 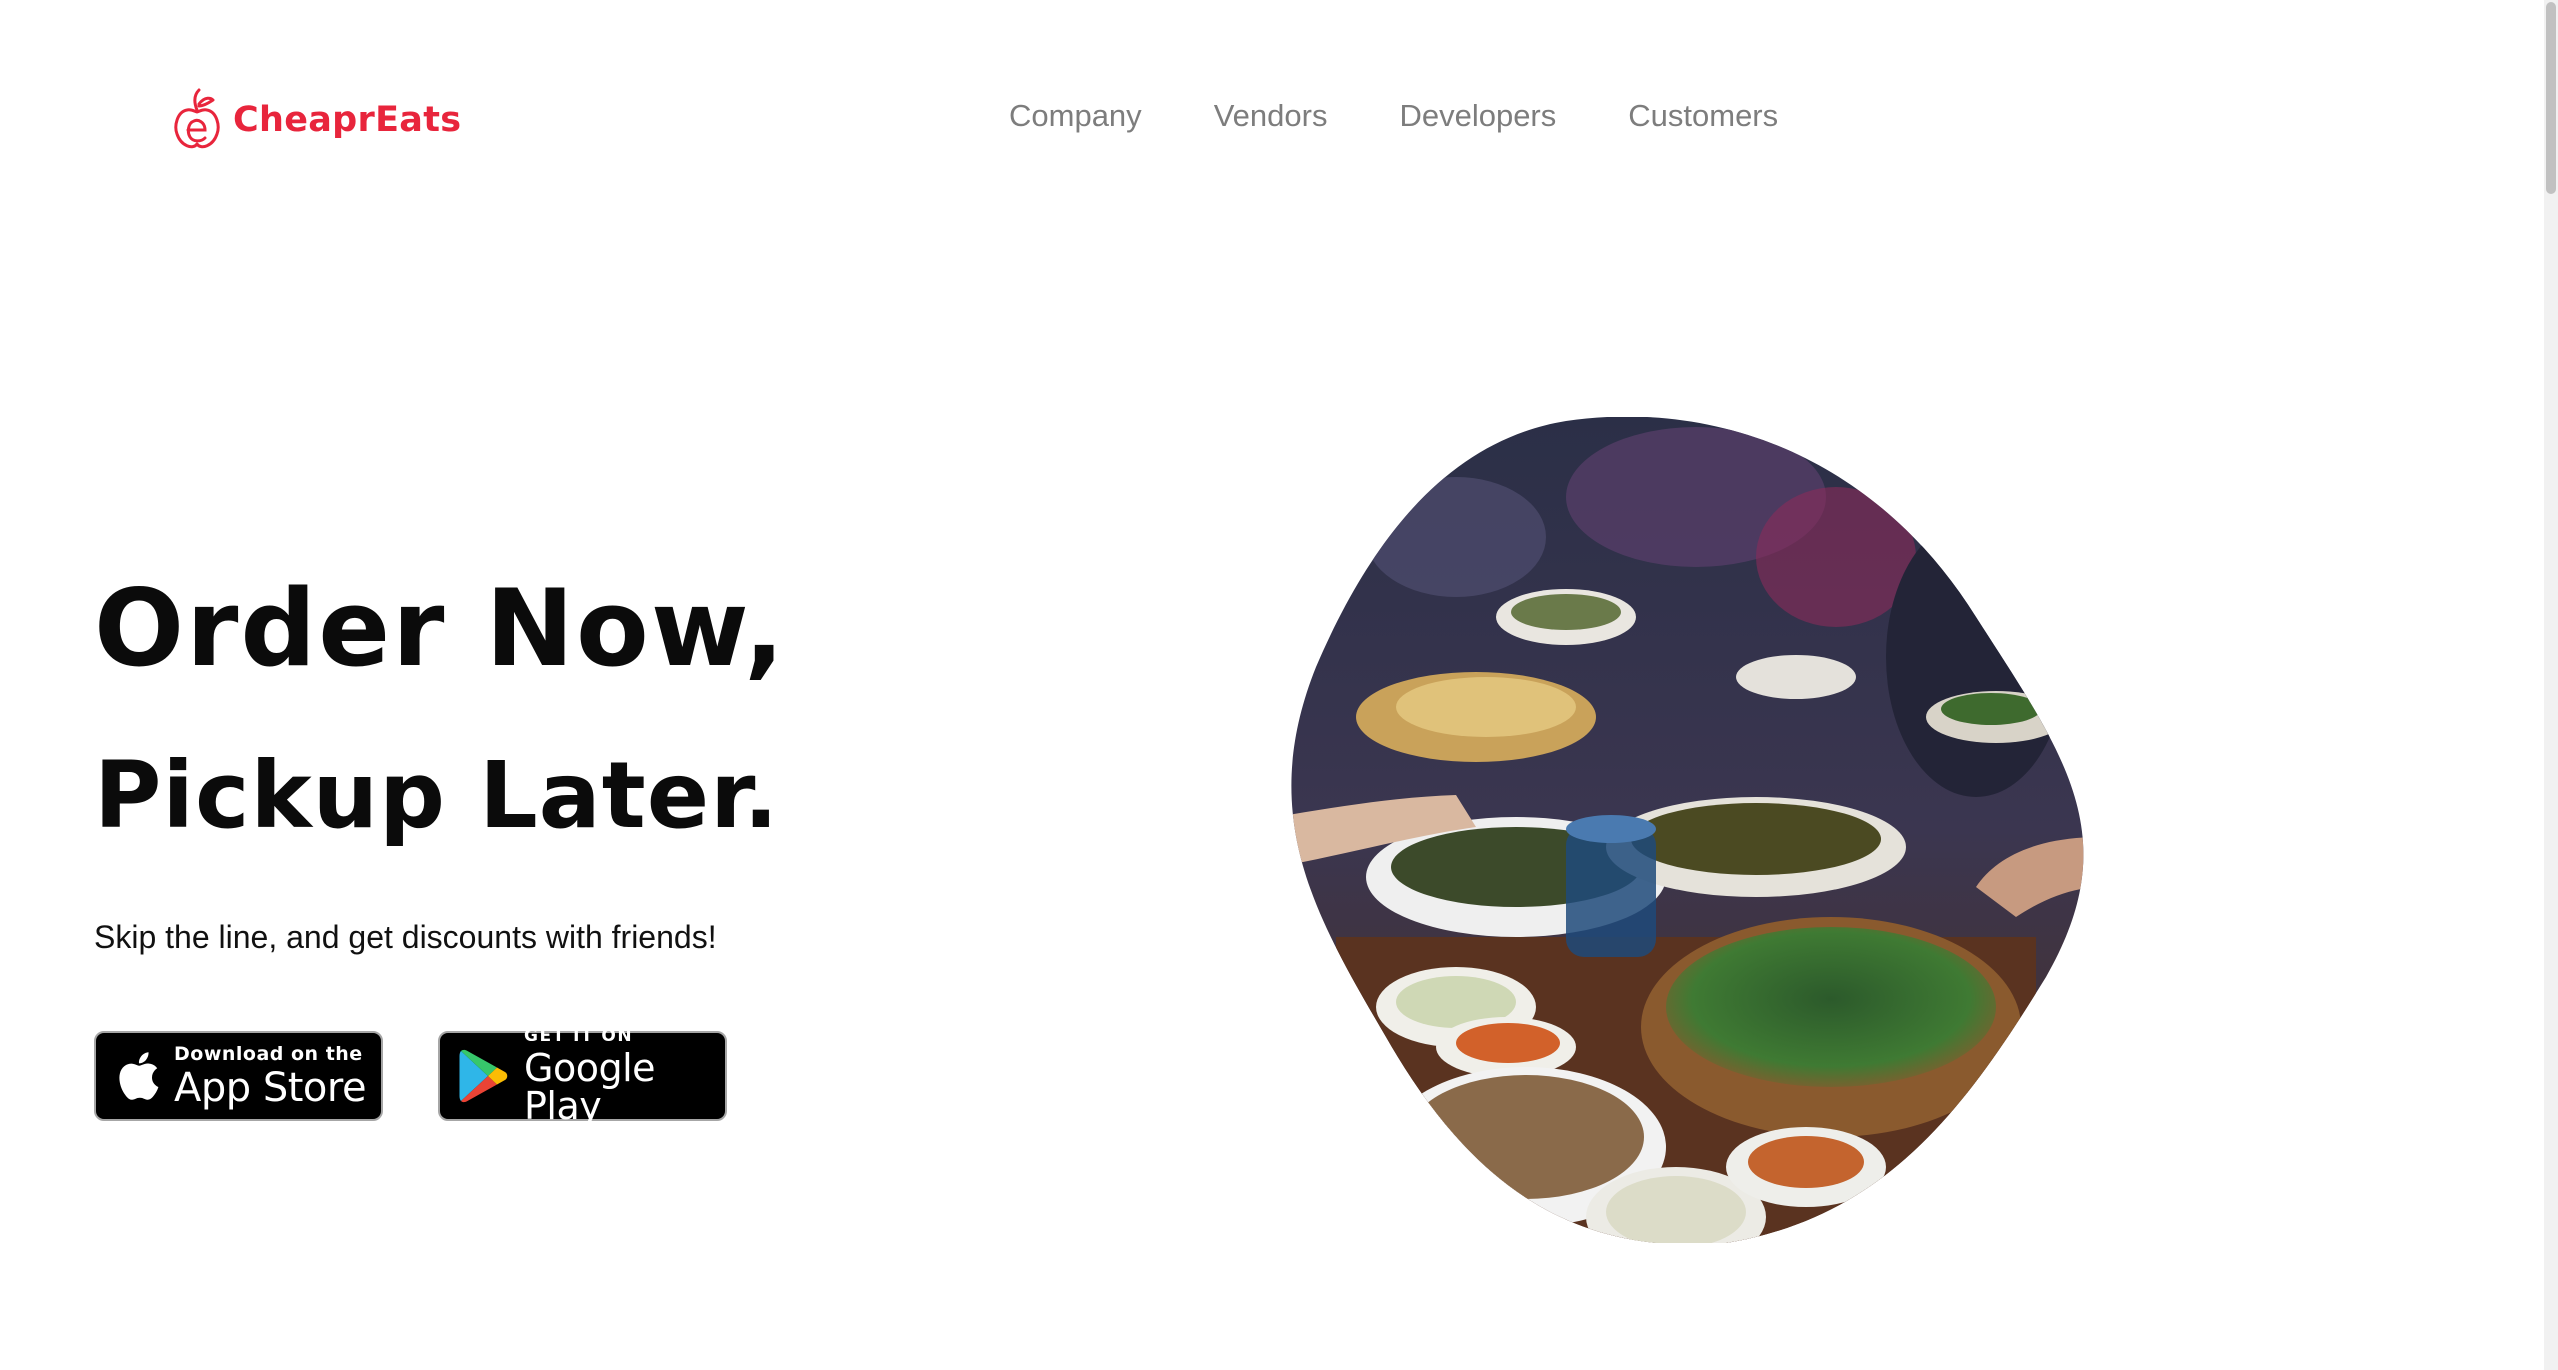 I want to click on nav-item-customers: Customers, so click(x=1703, y=116).